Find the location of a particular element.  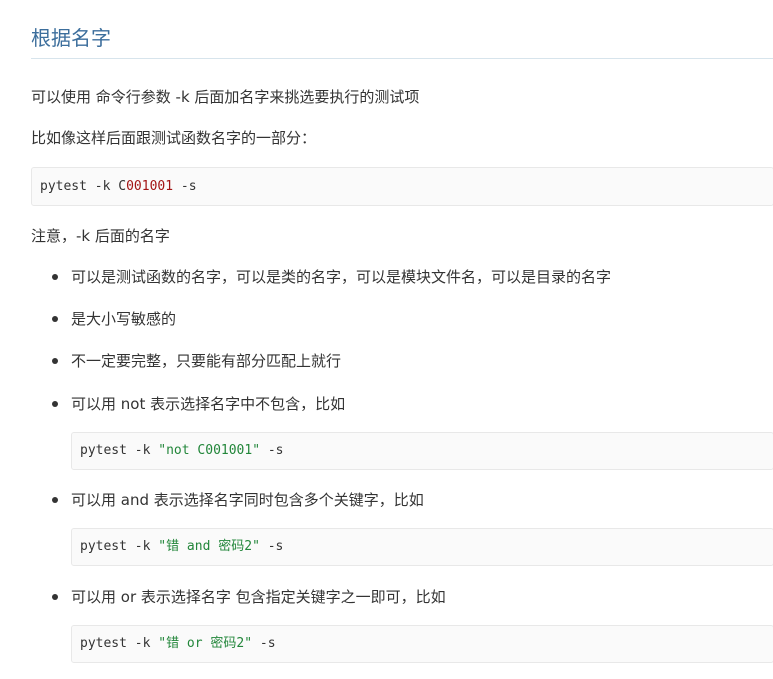

code-block-or: pytest -k "错 or 密码2" -s is located at coordinates (422, 644).